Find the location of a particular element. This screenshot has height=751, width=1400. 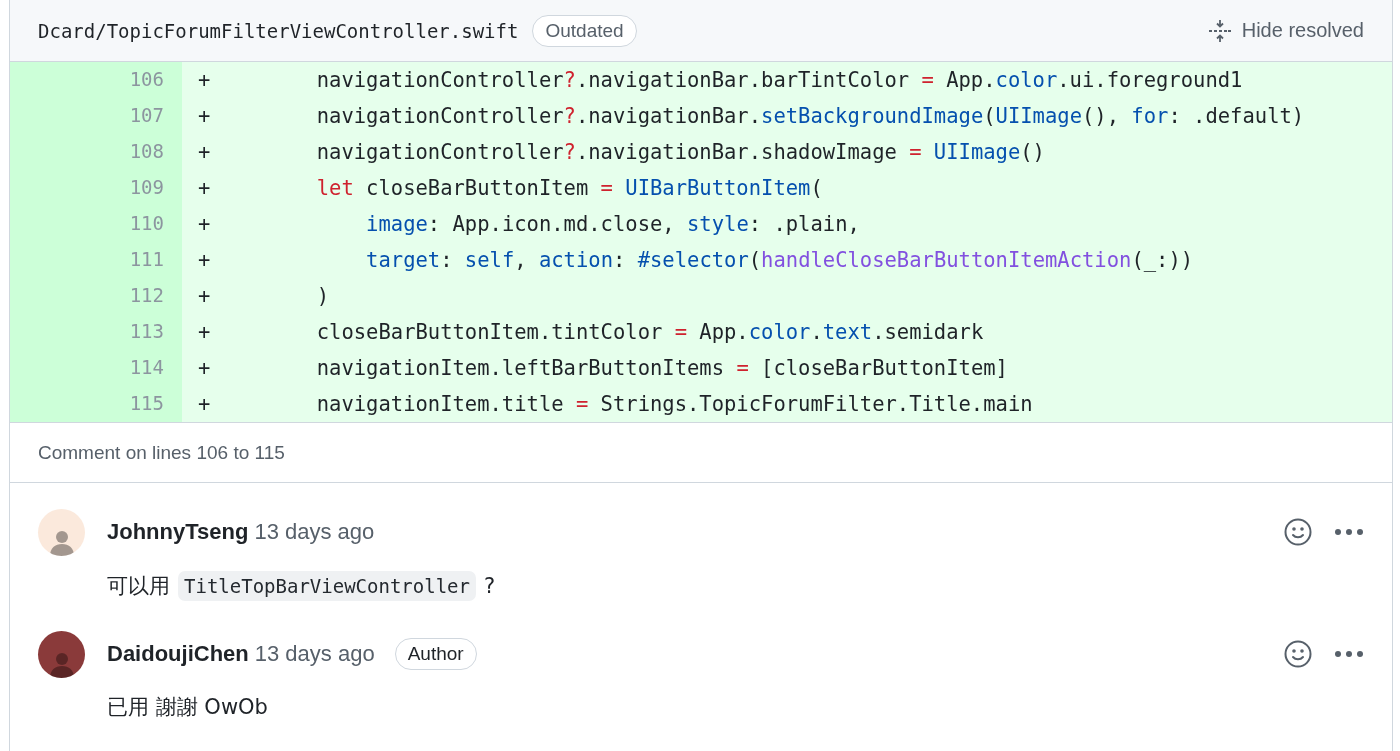

line-number: 110 is located at coordinates (96, 224).